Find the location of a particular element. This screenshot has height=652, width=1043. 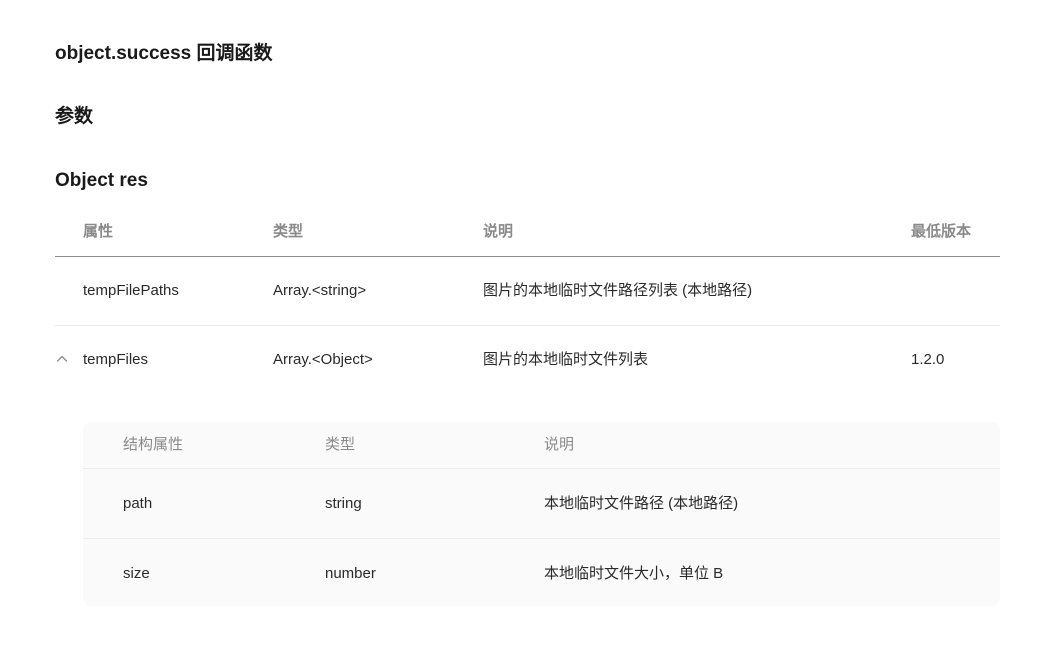

nested-table-row: size number 本地临时文件大小，单位 B is located at coordinates (541, 573).